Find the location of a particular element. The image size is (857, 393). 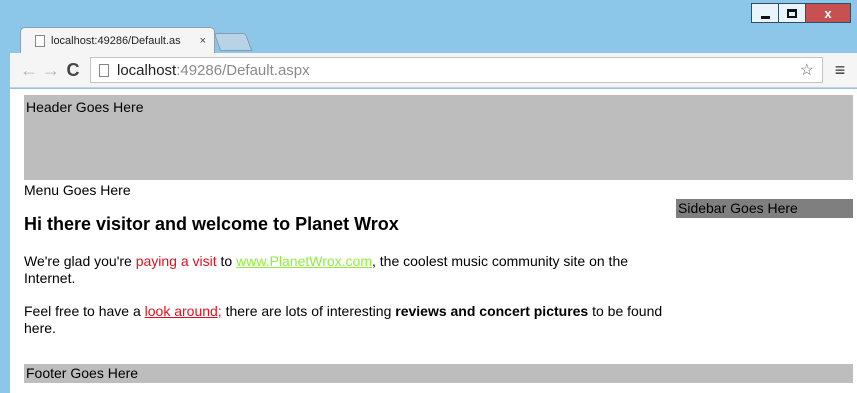

p1-text-a: We're glad you're is located at coordinates (80, 261).